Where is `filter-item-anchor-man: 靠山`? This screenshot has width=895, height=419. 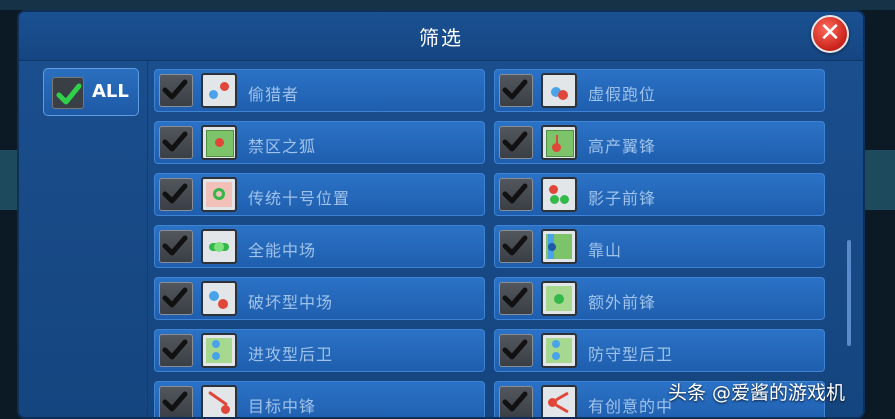
filter-item-anchor-man: 靠山 is located at coordinates (659, 246).